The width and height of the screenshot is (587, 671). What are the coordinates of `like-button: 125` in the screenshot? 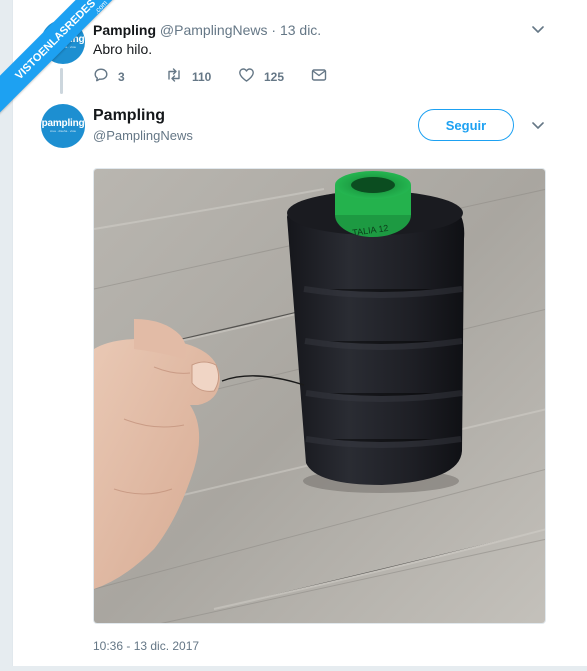 It's located at (261, 77).